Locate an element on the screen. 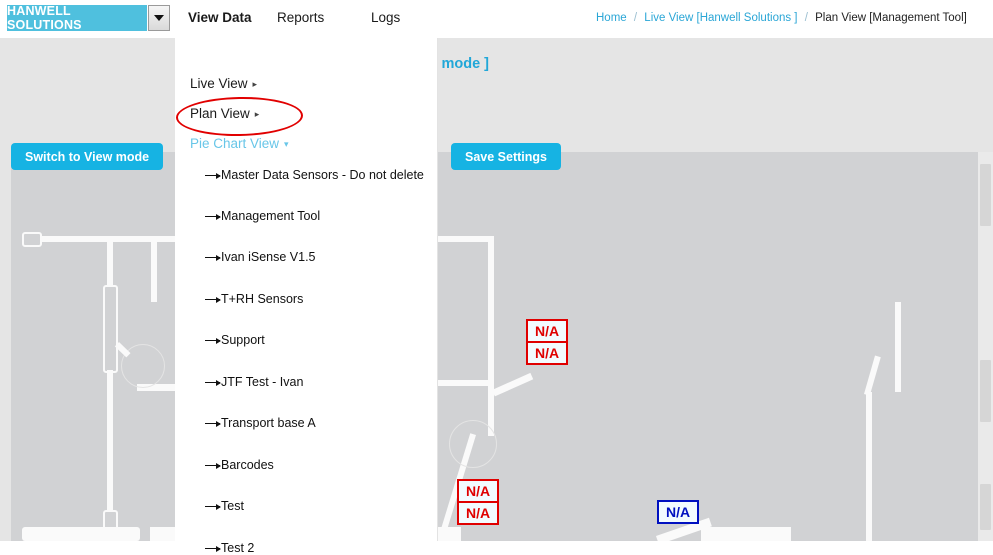 The height and width of the screenshot is (555, 993). menu-subitem-label: Barcodes is located at coordinates (247, 465).